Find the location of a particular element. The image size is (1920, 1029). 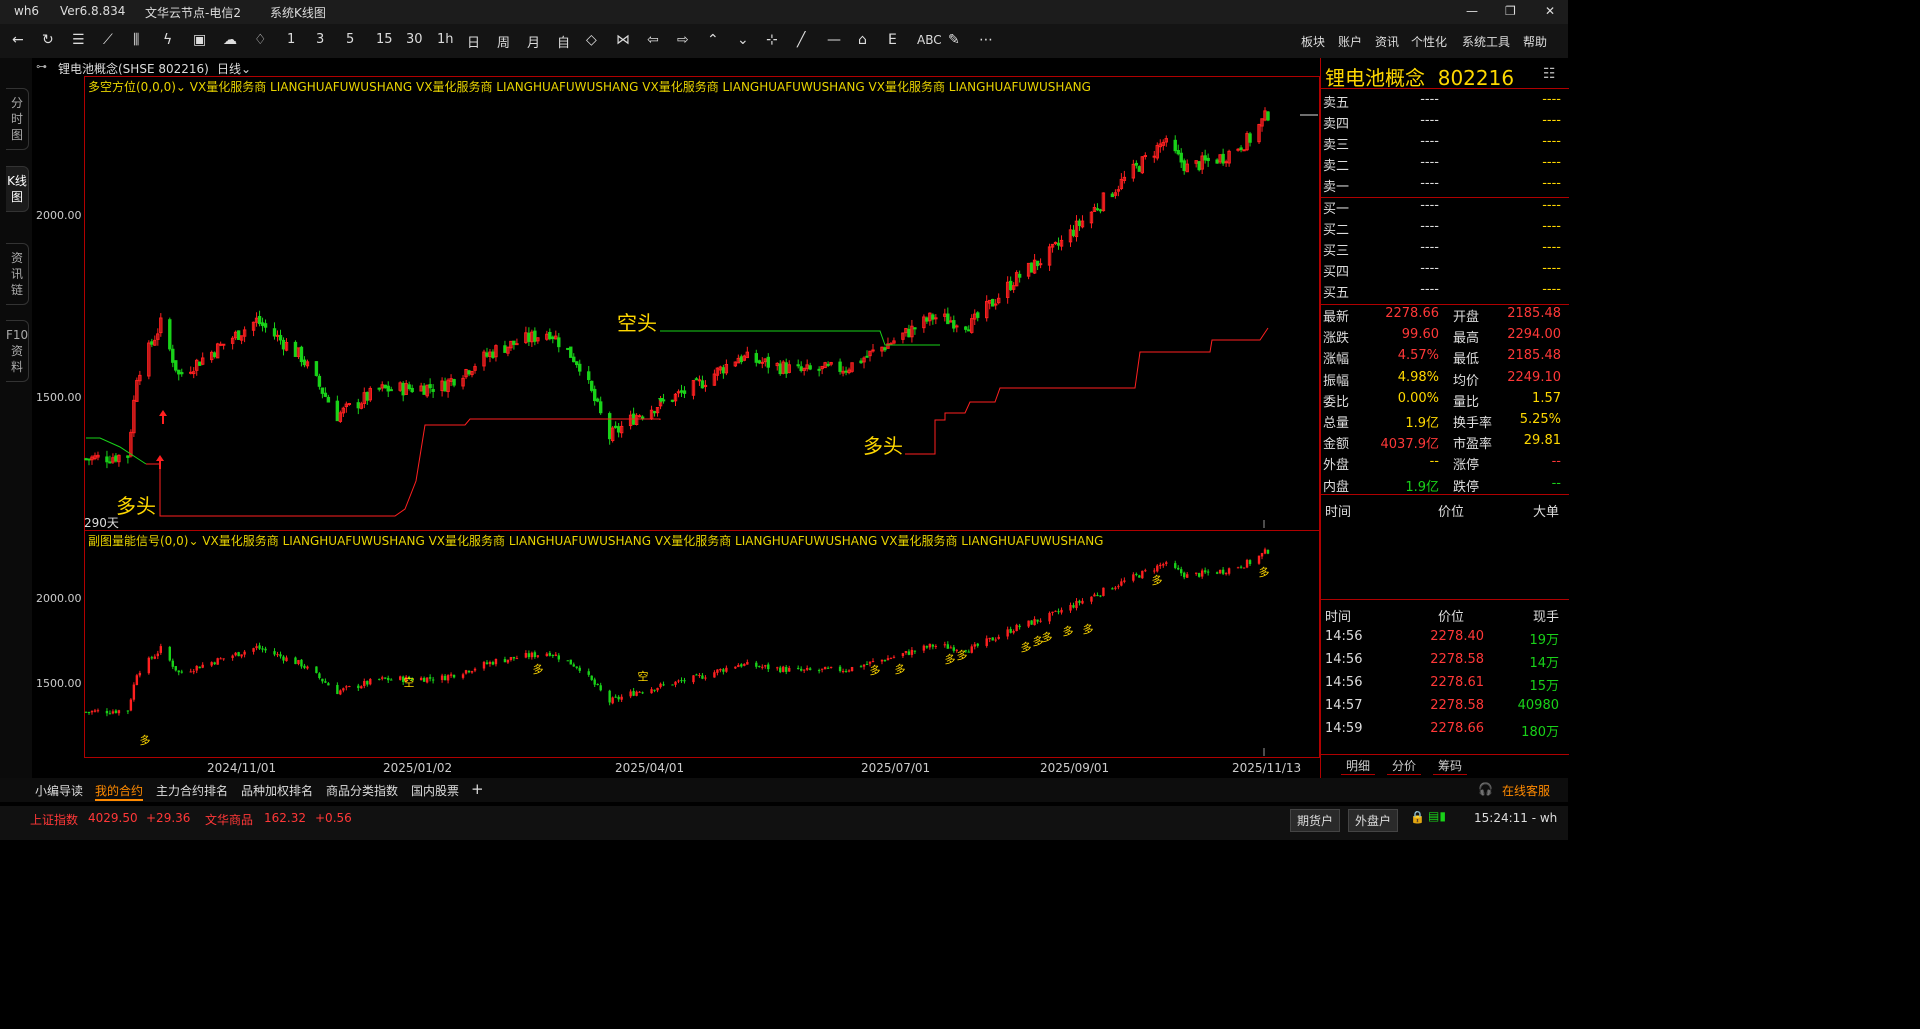

menu-item: 个性化 is located at coordinates (1429, 41).